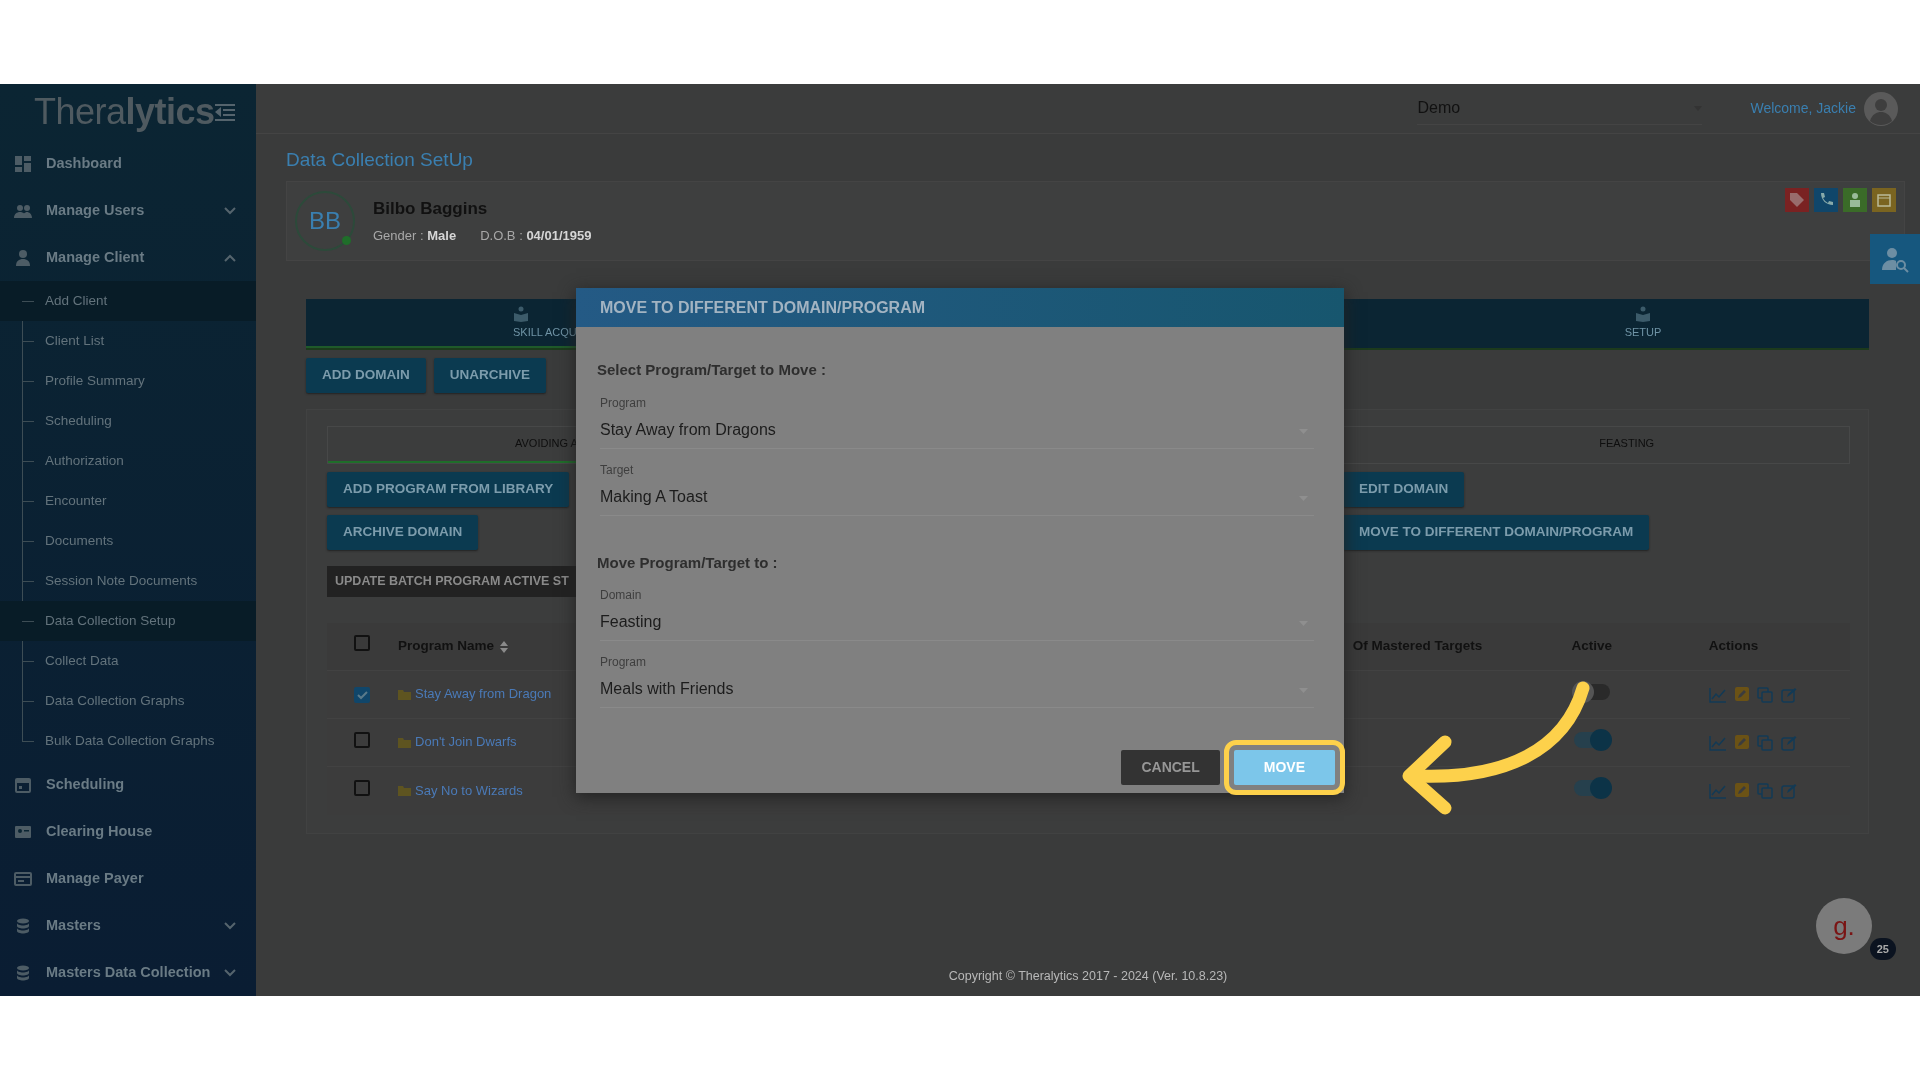 Image resolution: width=1920 pixels, height=1080 pixels. Describe the element at coordinates (1882, 948) in the screenshot. I see `notification-count: 25` at that location.